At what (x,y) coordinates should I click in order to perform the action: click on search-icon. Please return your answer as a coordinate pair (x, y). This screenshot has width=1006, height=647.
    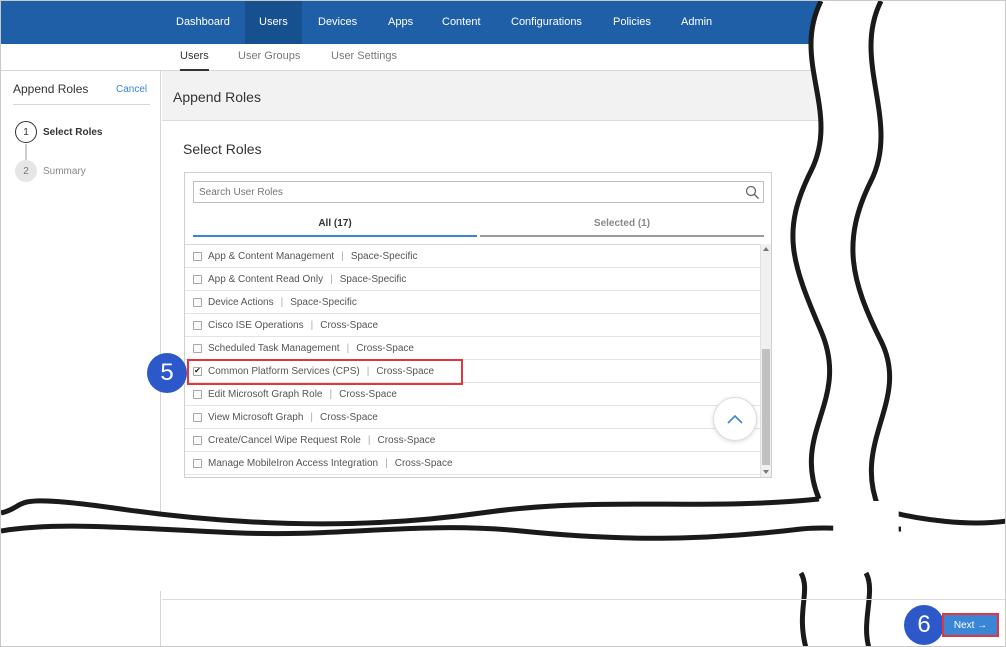
    Looking at the image, I should click on (752, 192).